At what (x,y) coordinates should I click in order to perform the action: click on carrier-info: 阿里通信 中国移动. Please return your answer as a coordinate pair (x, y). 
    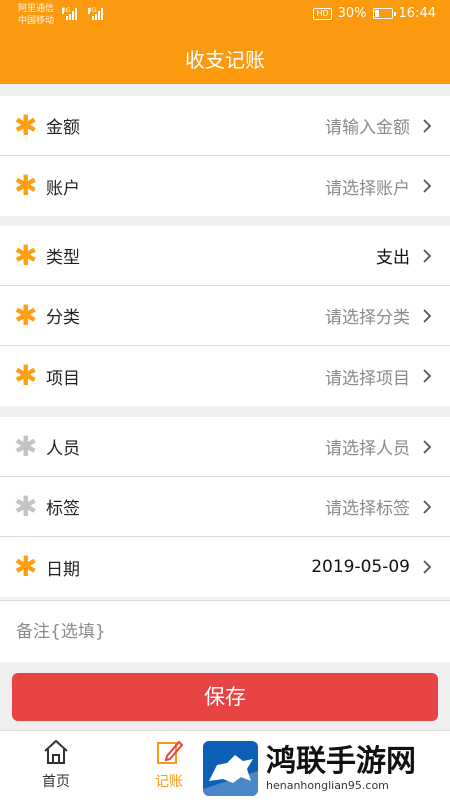
    Looking at the image, I should click on (36, 15).